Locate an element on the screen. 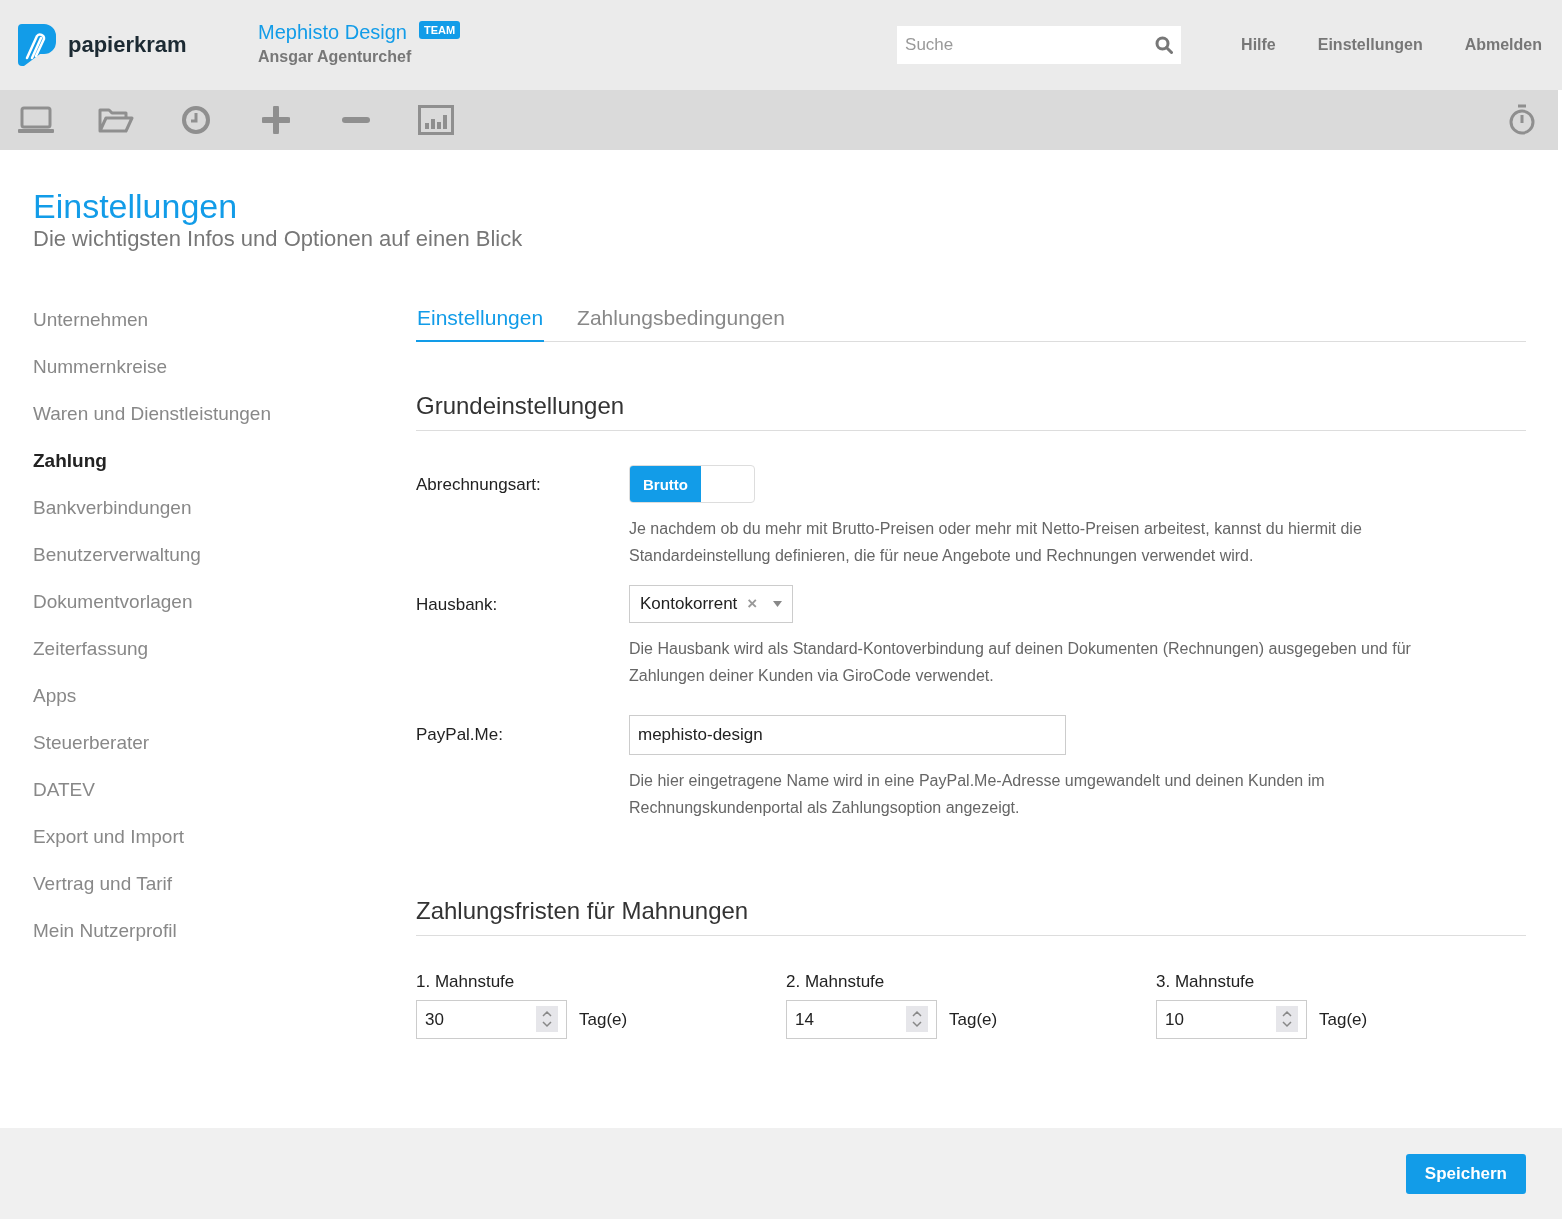 This screenshot has height=1219, width=1562. field-label: 1. Mahnstufe is located at coordinates (465, 982).